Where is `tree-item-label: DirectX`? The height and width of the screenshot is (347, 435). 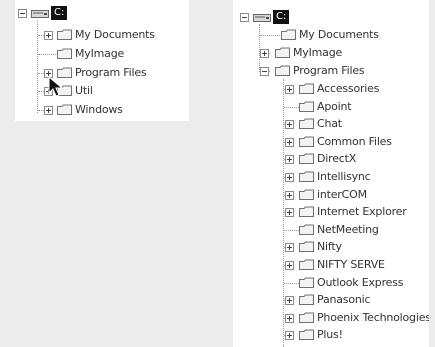
tree-item-label: DirectX is located at coordinates (336, 158).